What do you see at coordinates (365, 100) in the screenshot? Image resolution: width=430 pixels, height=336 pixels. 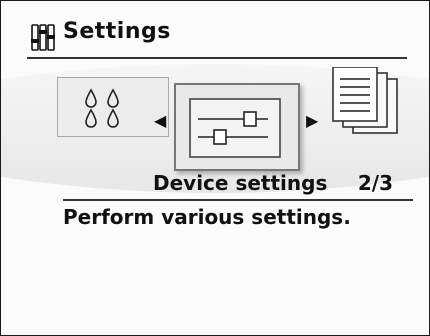 I see `documents-icon` at bounding box center [365, 100].